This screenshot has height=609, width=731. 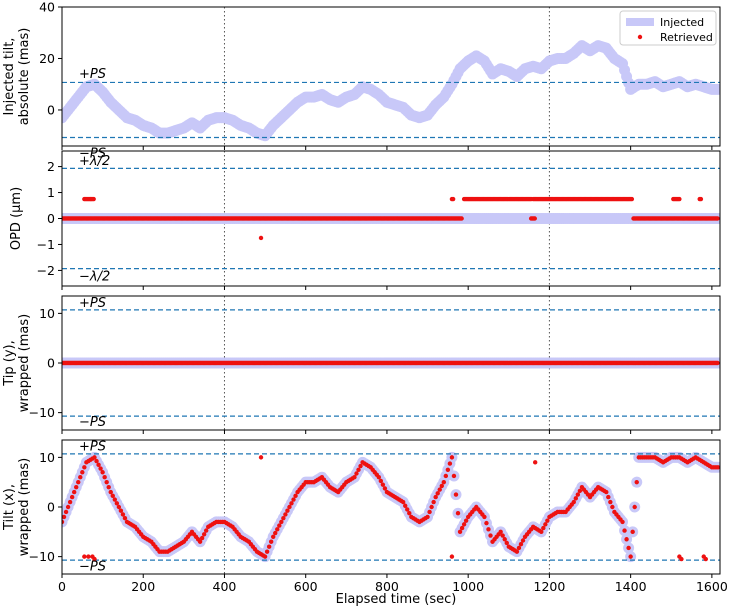 I want to click on y-axis-label: absolute (mas), so click(x=24, y=77).